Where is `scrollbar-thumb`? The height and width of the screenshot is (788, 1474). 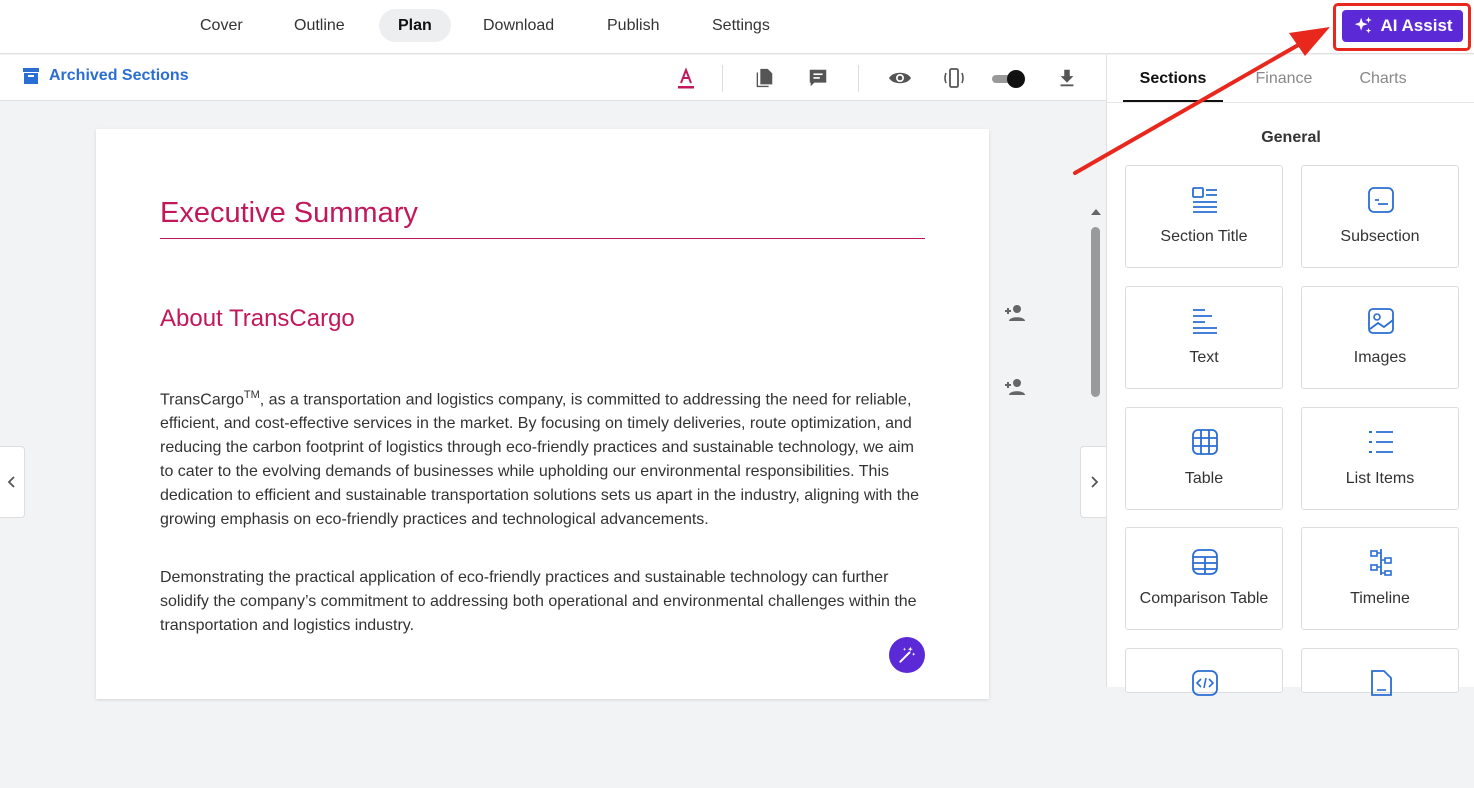 scrollbar-thumb is located at coordinates (1095, 312).